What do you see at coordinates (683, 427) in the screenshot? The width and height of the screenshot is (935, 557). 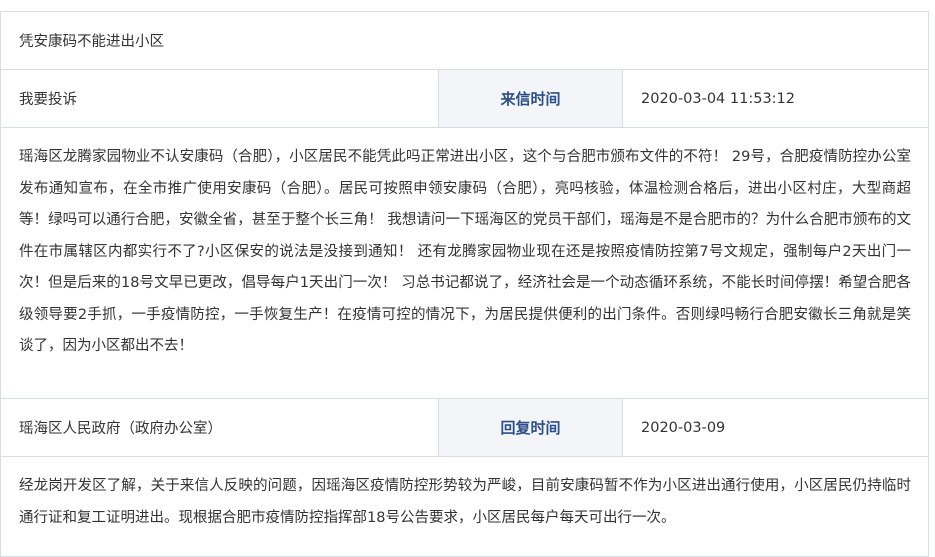 I see `reply-time-value: 2020-03-09` at bounding box center [683, 427].